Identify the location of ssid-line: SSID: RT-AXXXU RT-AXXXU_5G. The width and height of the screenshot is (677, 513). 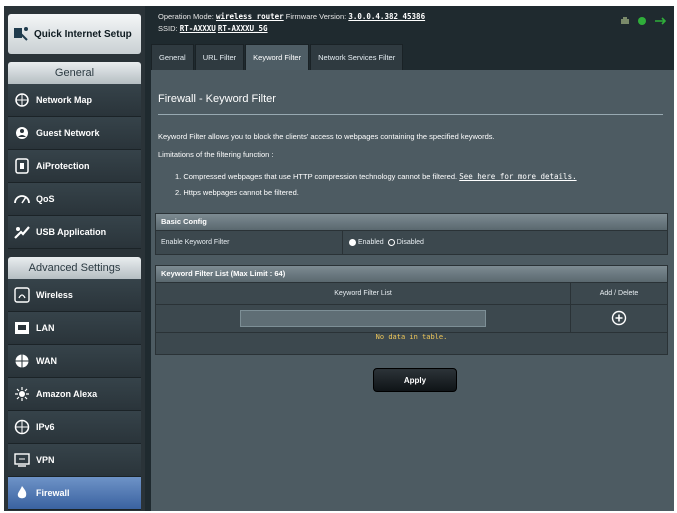
(213, 28).